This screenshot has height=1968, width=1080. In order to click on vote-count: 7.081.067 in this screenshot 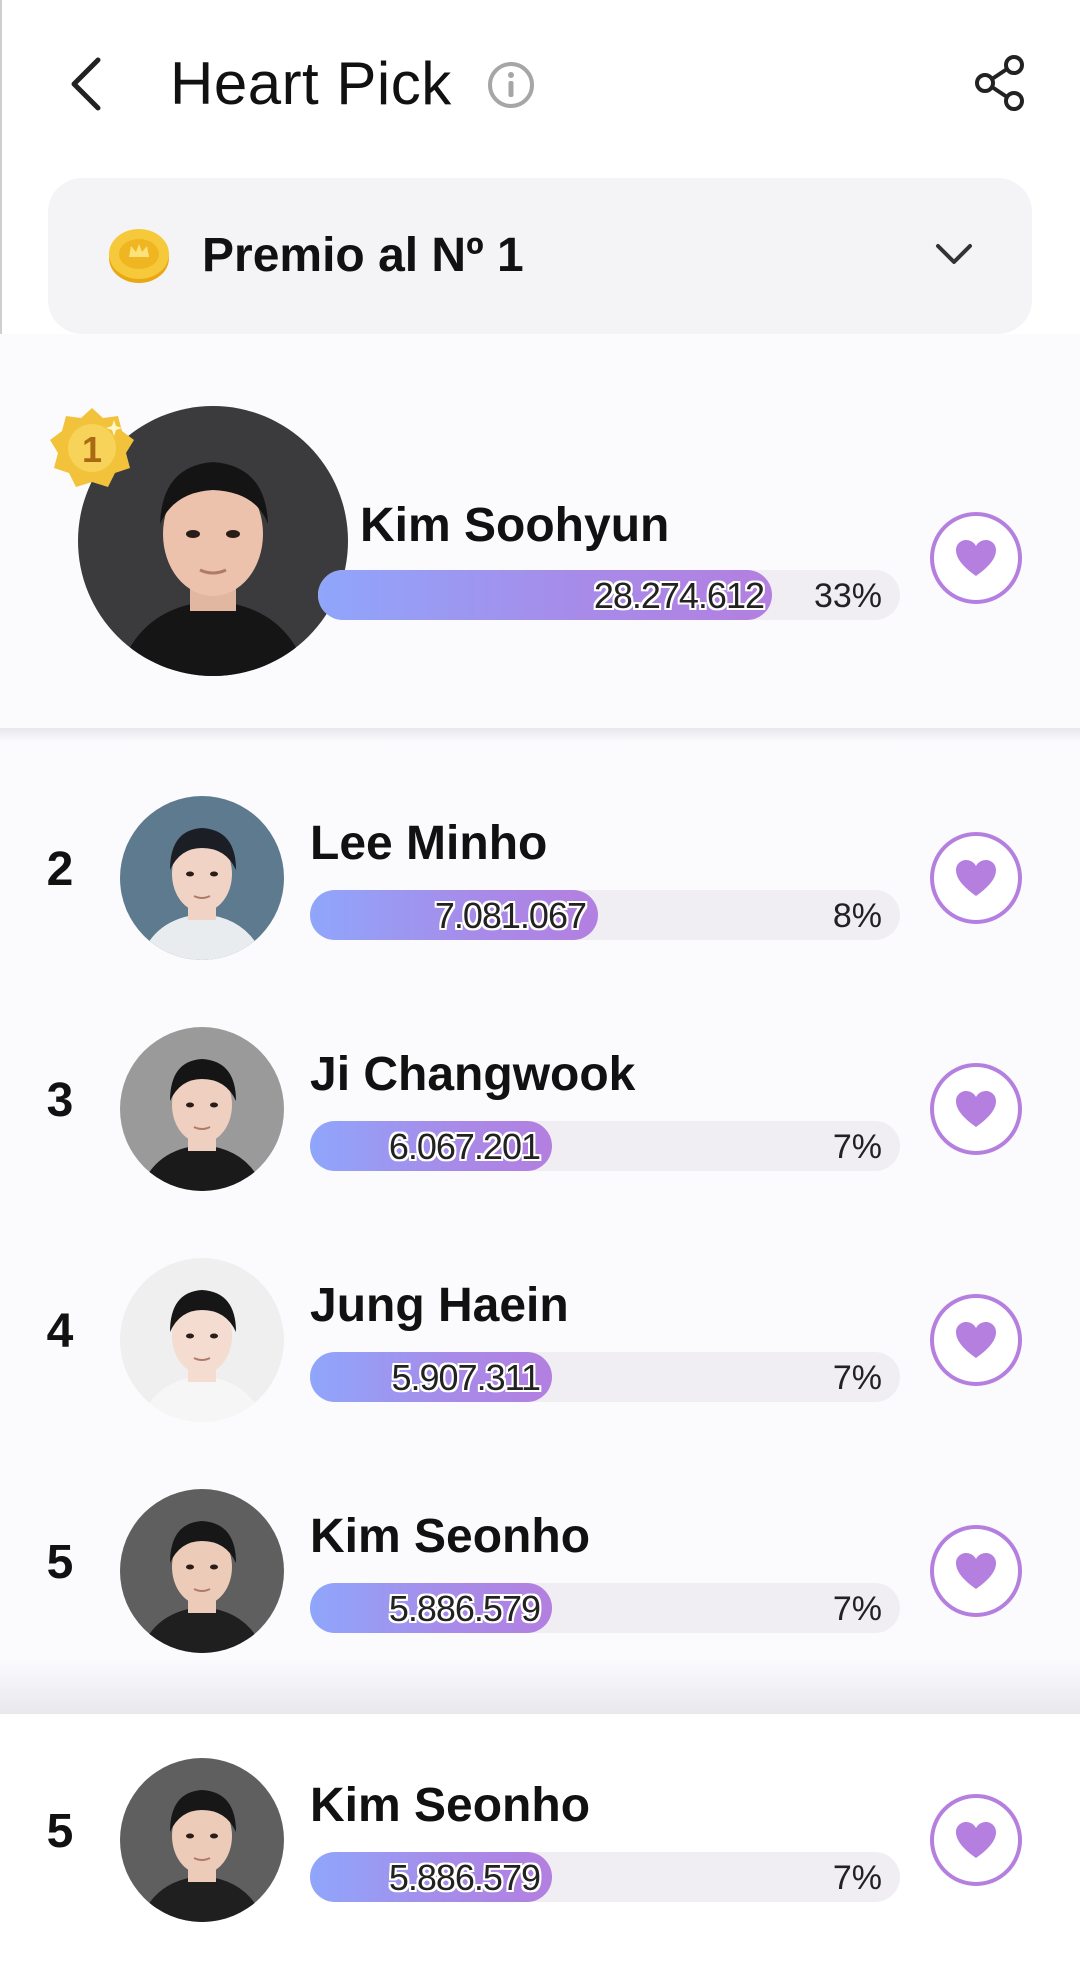, I will do `click(510, 915)`.